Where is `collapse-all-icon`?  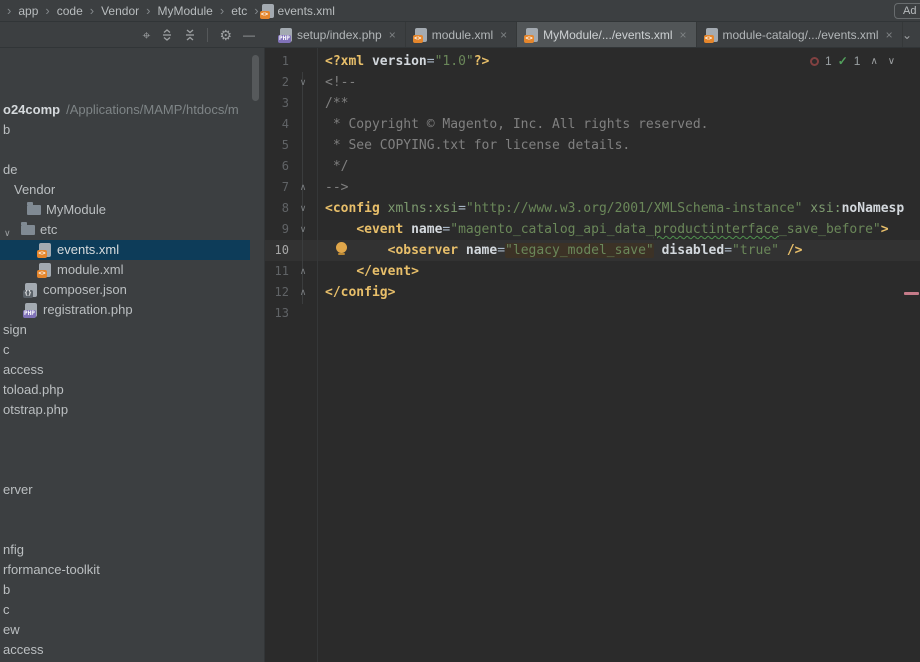 collapse-all-icon is located at coordinates (190, 35).